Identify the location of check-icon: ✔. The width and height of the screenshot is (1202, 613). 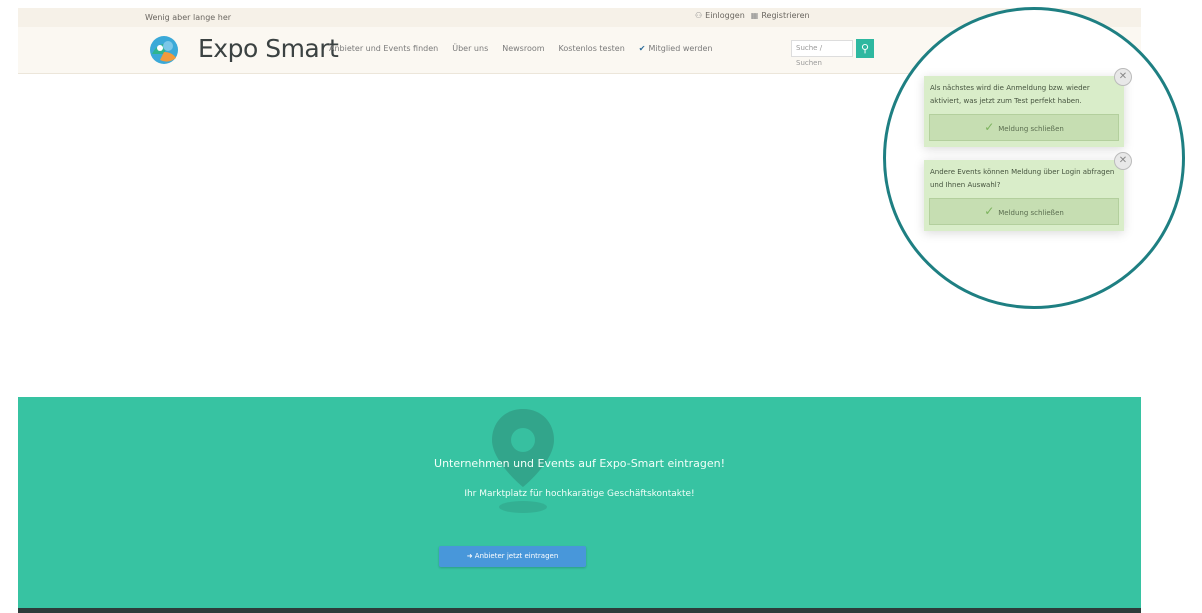
(642, 48).